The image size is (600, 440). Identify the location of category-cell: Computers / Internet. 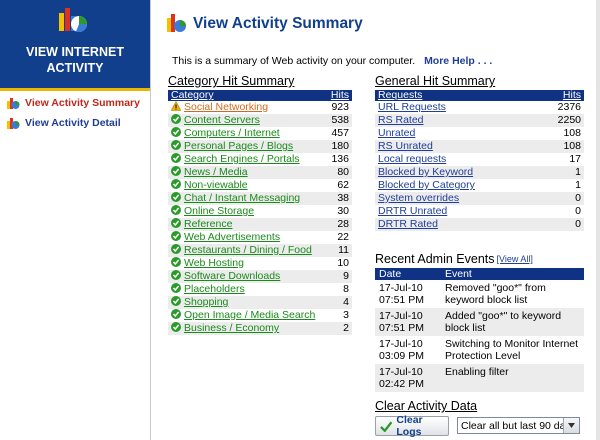
(247, 133).